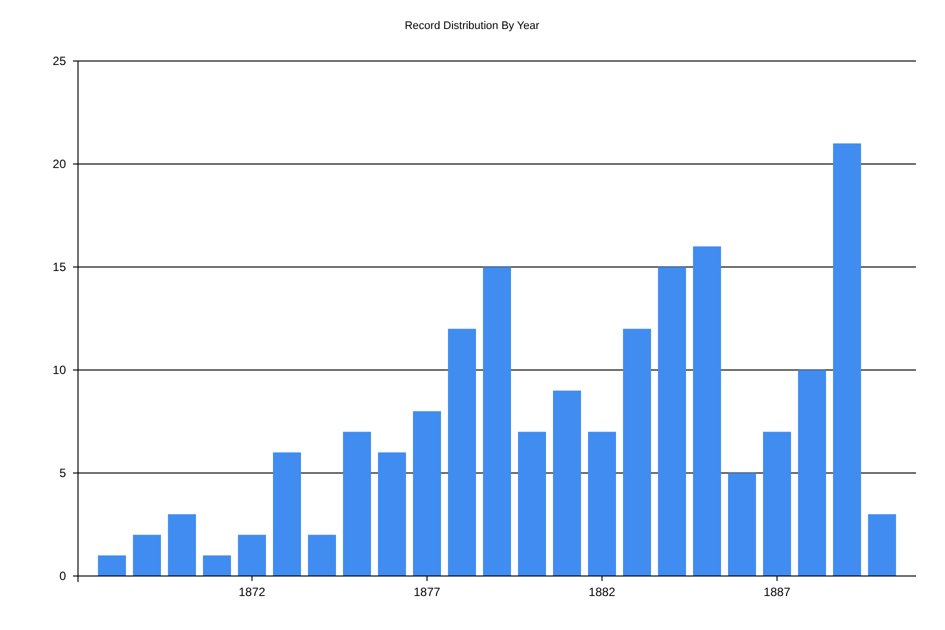  Describe the element at coordinates (602, 592) in the screenshot. I see `x-tick-label: 1882` at that location.